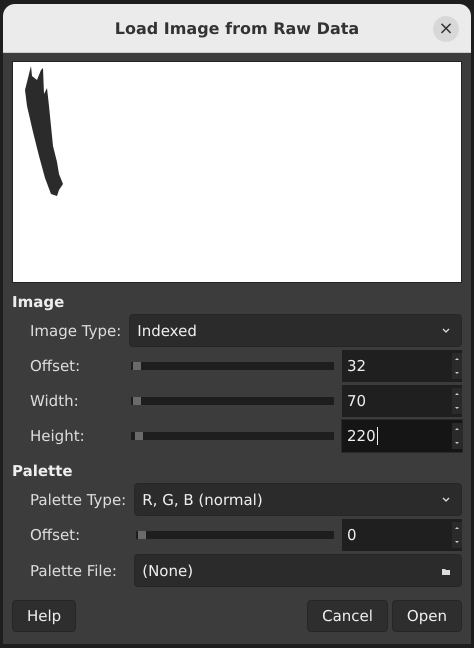  What do you see at coordinates (402, 535) in the screenshot?
I see `number-field: 0` at bounding box center [402, 535].